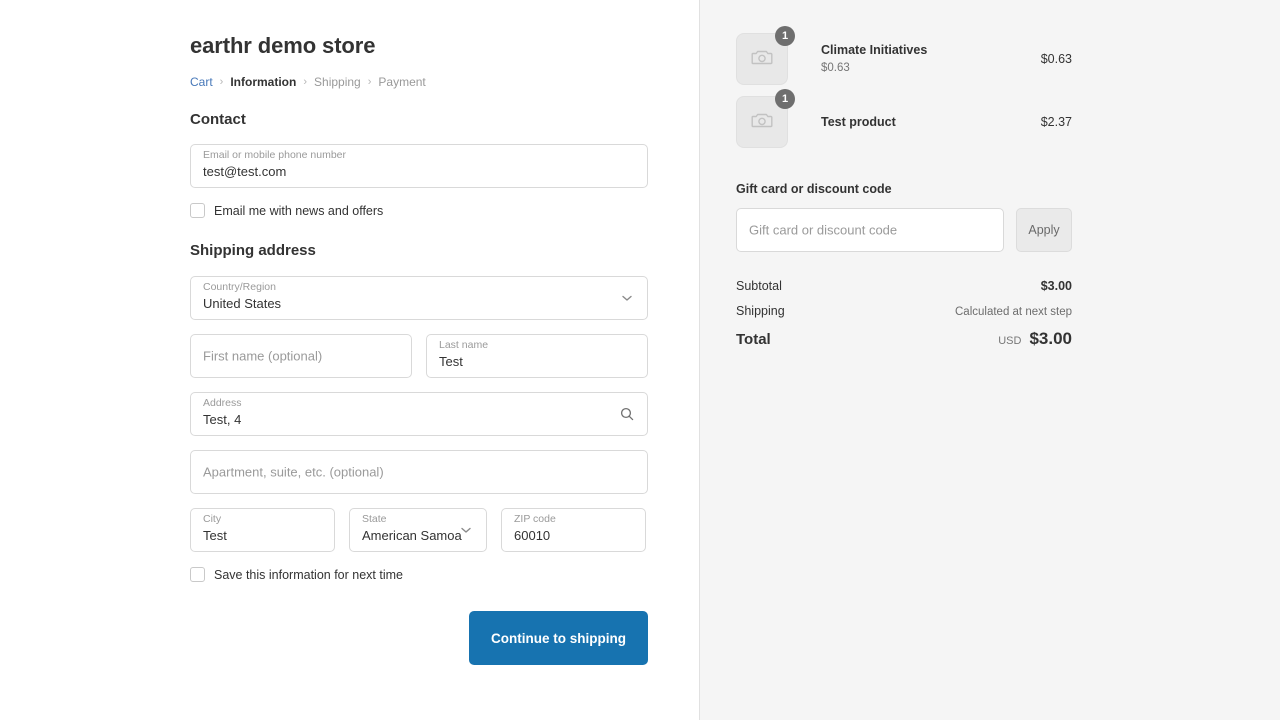 Image resolution: width=1280 pixels, height=720 pixels. What do you see at coordinates (535, 519) in the screenshot?
I see `zip-code-field-label: ZIP code` at bounding box center [535, 519].